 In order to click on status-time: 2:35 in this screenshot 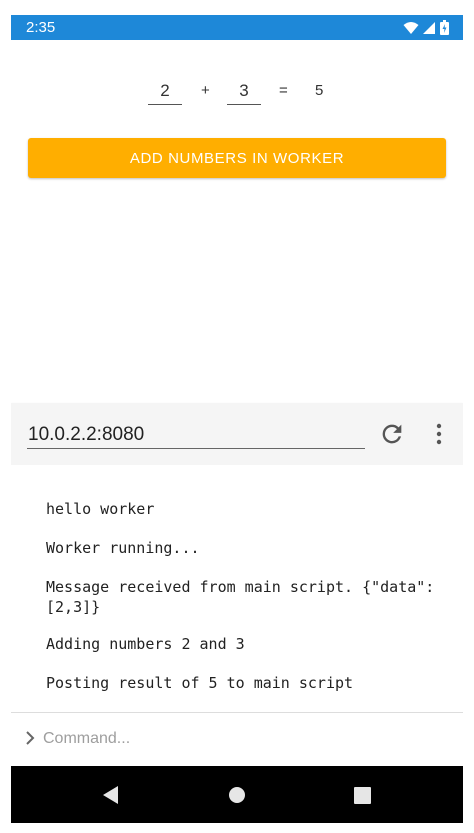, I will do `click(41, 27)`.